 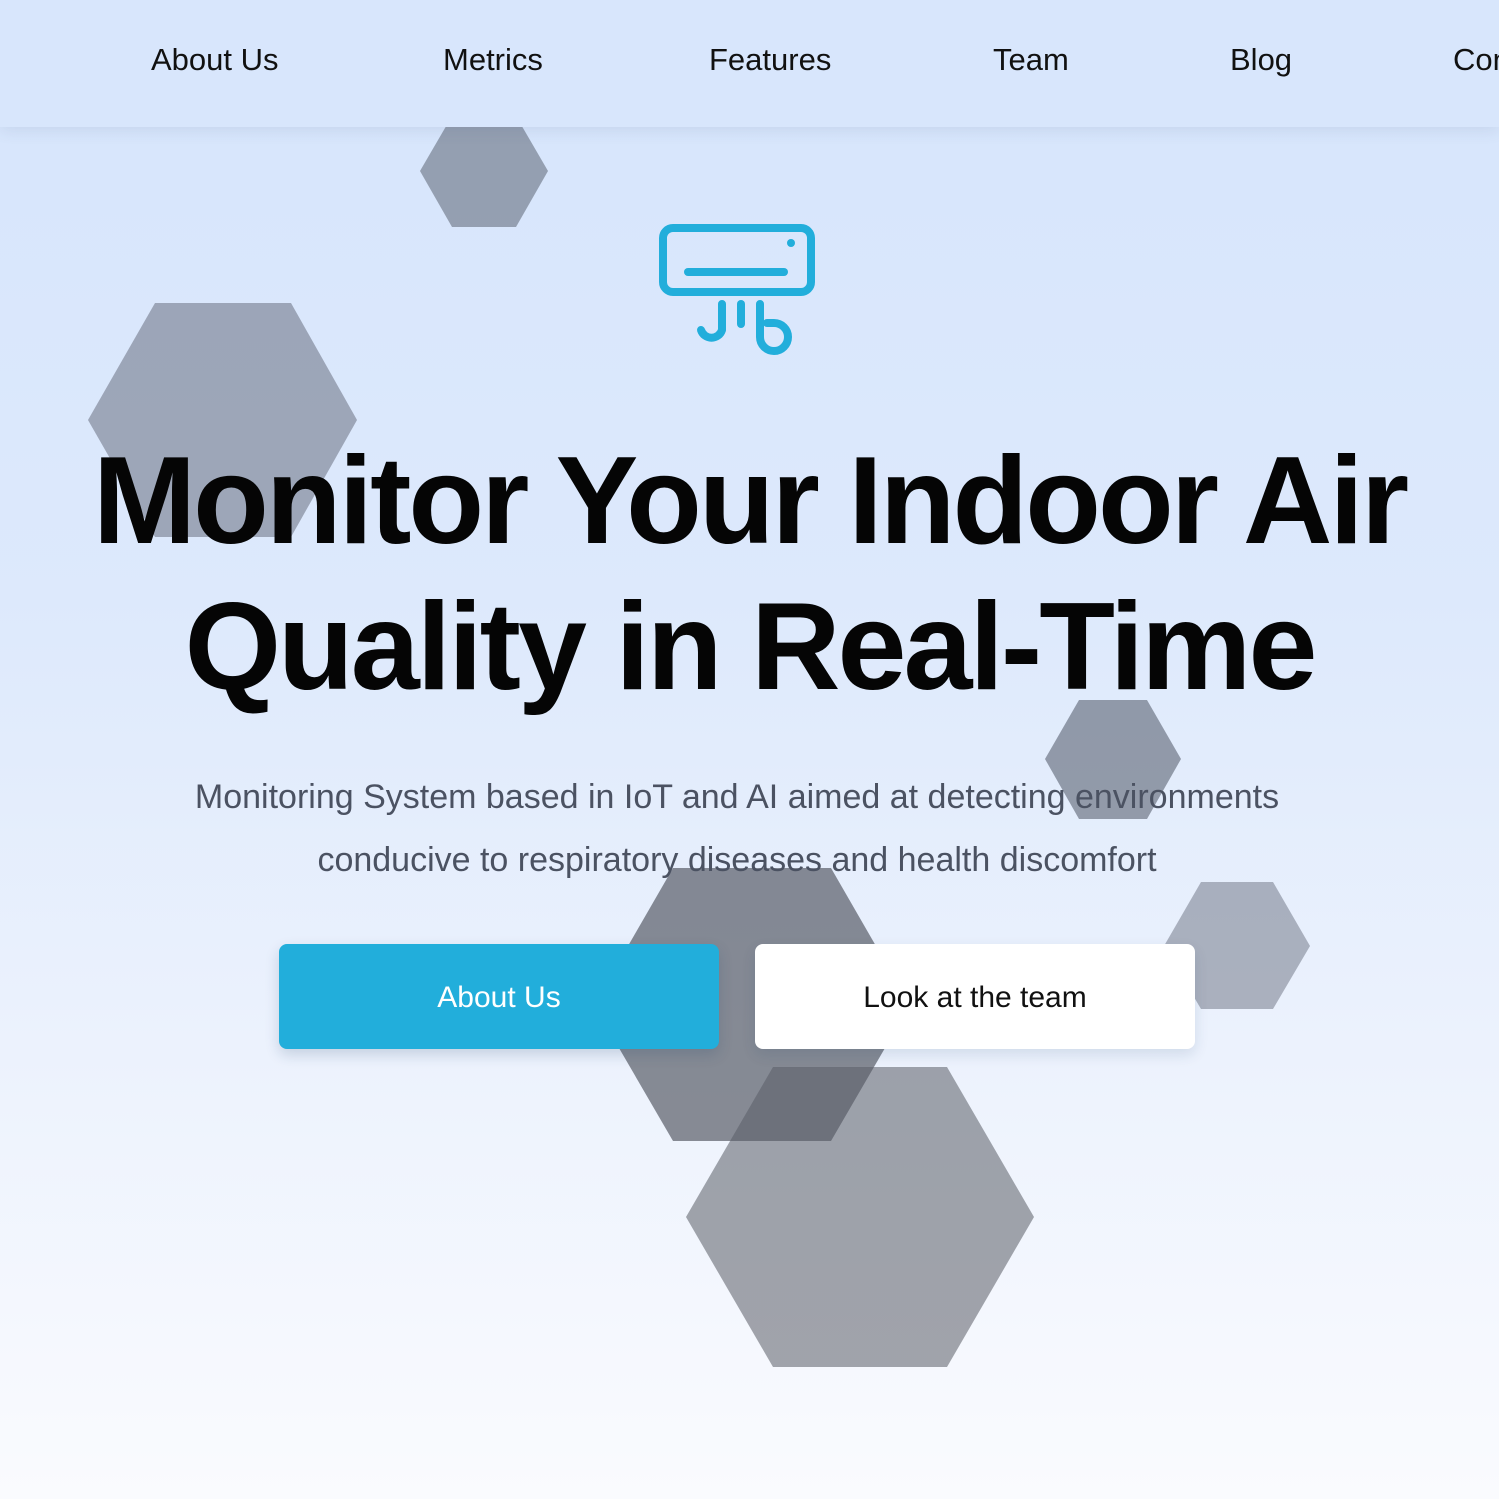 What do you see at coordinates (737, 292) in the screenshot?
I see `air-conditioner-icon` at bounding box center [737, 292].